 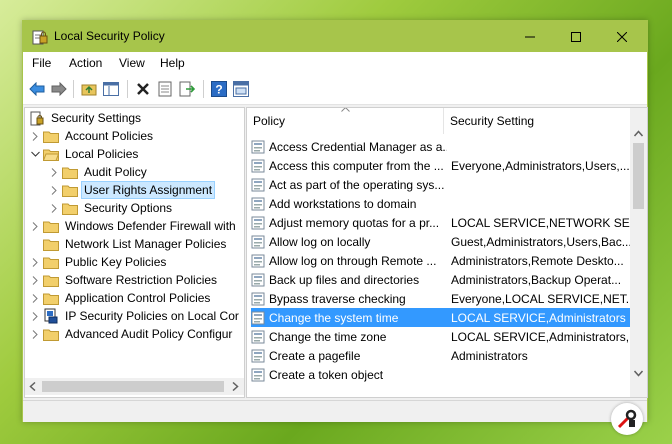 I want to click on tree-item-account-policies: Account Policies, so click(x=92, y=136).